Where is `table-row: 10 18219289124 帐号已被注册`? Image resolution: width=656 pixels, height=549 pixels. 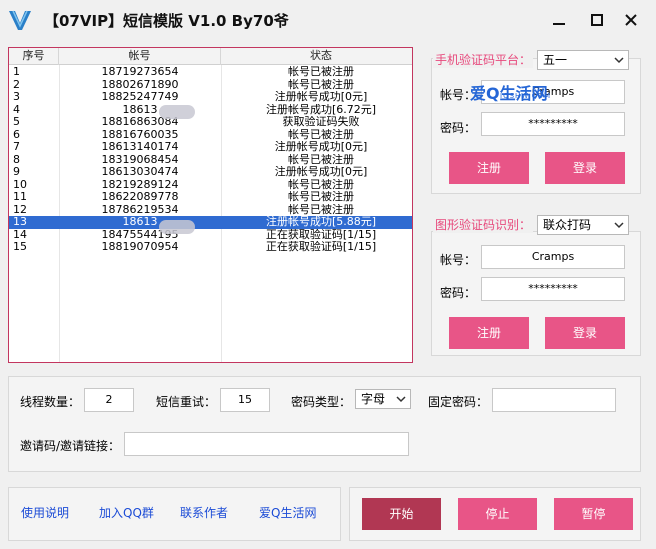
table-row: 10 18219289124 帐号已被注册 is located at coordinates (210, 185).